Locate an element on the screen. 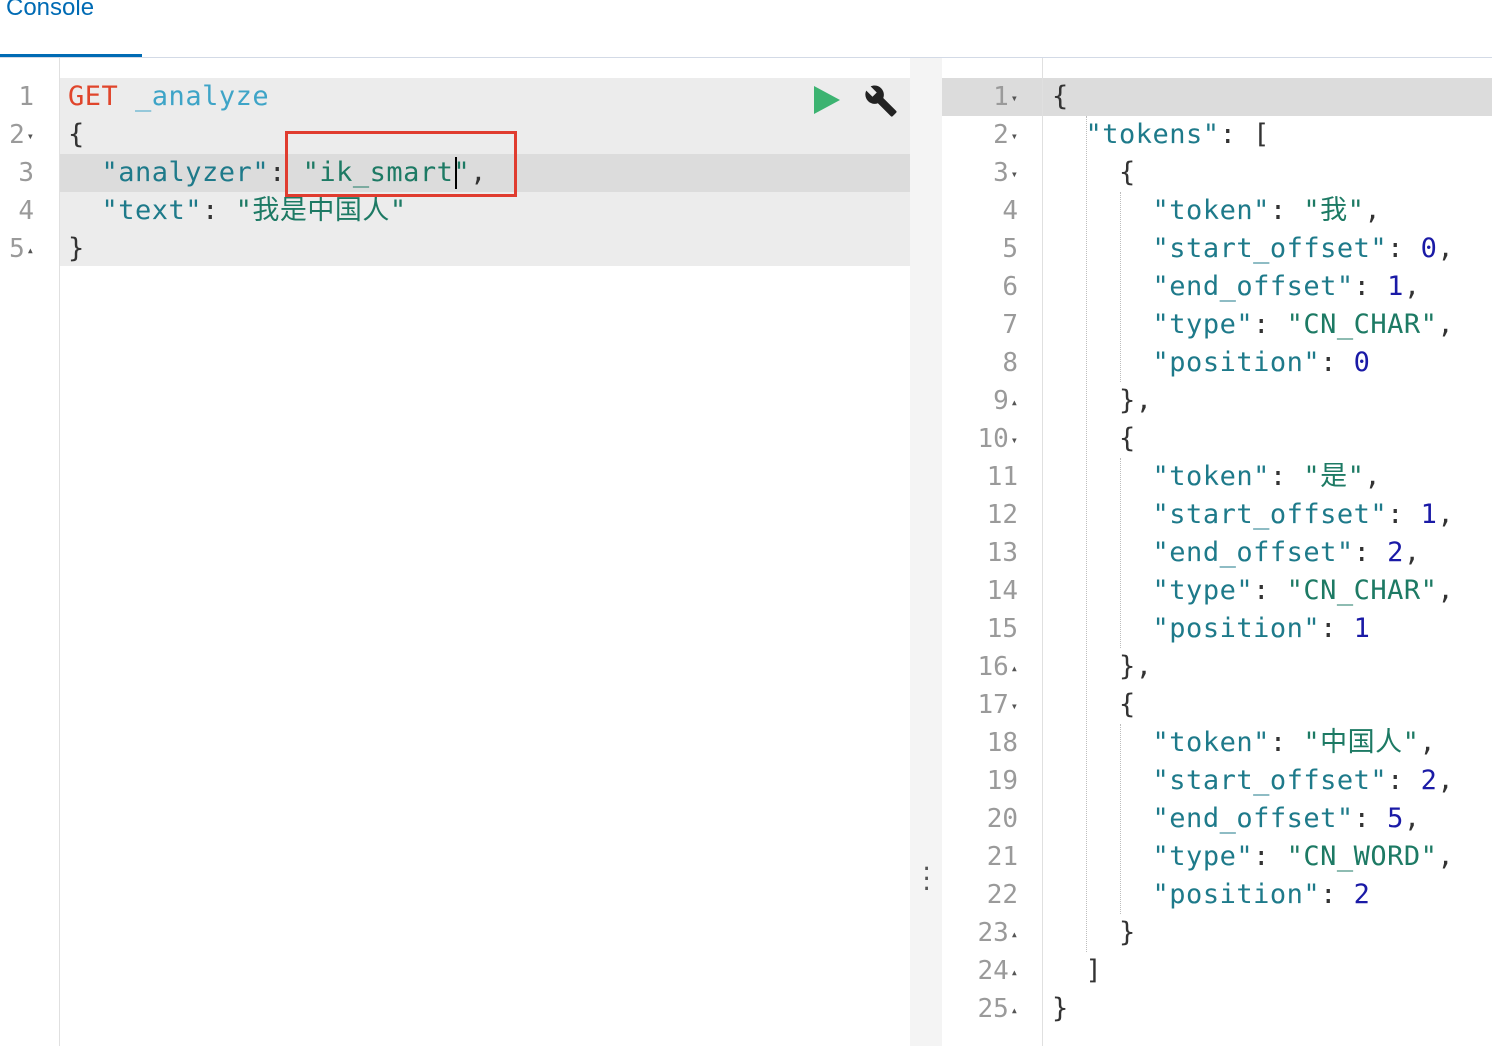 The width and height of the screenshot is (1492, 1046). line-number: 17 ▾ is located at coordinates (997, 705).